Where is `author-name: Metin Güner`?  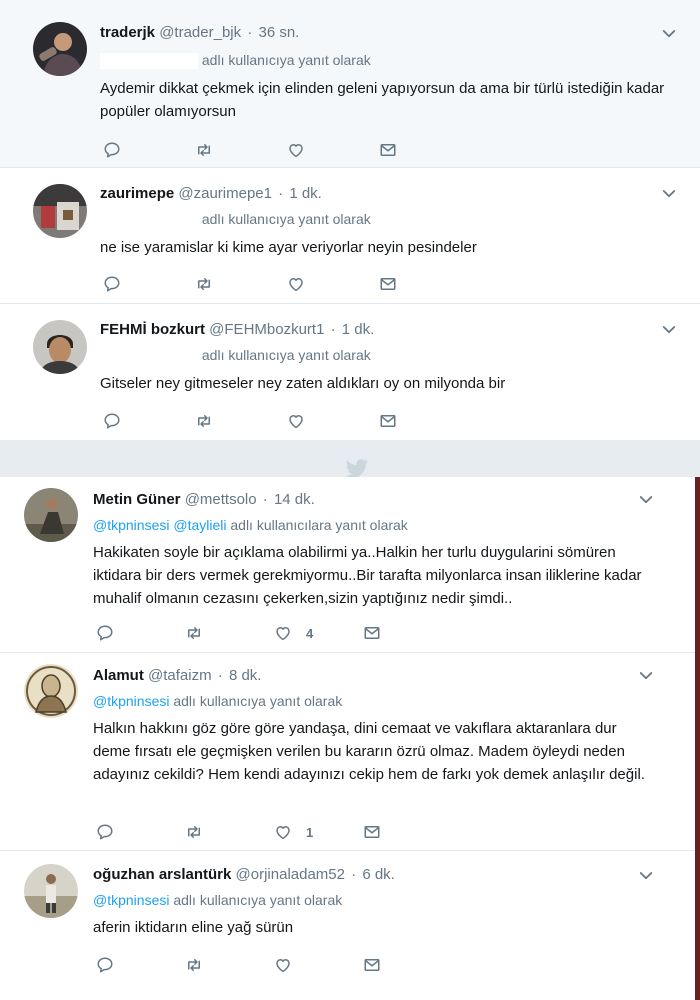
author-name: Metin Güner is located at coordinates (137, 499).